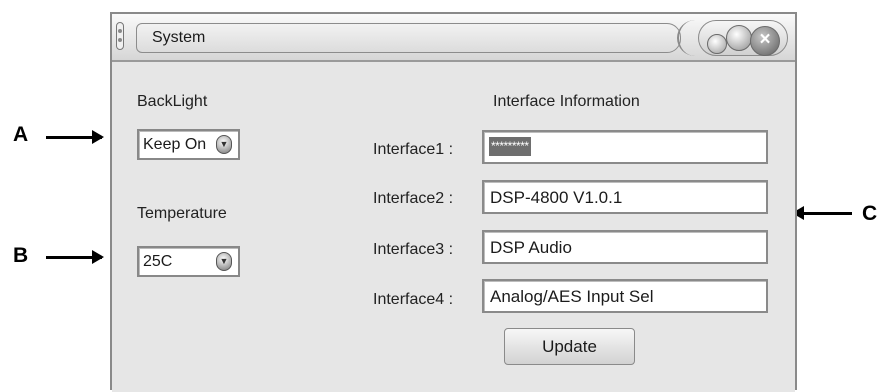 The width and height of the screenshot is (887, 392). What do you see at coordinates (625, 147) in the screenshot?
I see `interface1-field: *********` at bounding box center [625, 147].